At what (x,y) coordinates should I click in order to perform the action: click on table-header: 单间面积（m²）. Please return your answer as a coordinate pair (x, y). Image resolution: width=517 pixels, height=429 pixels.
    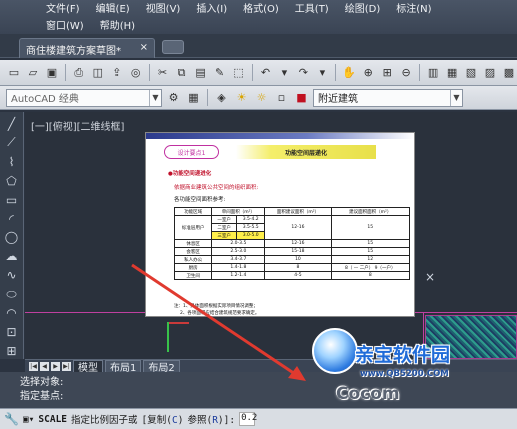
    Looking at the image, I should click on (238, 211).